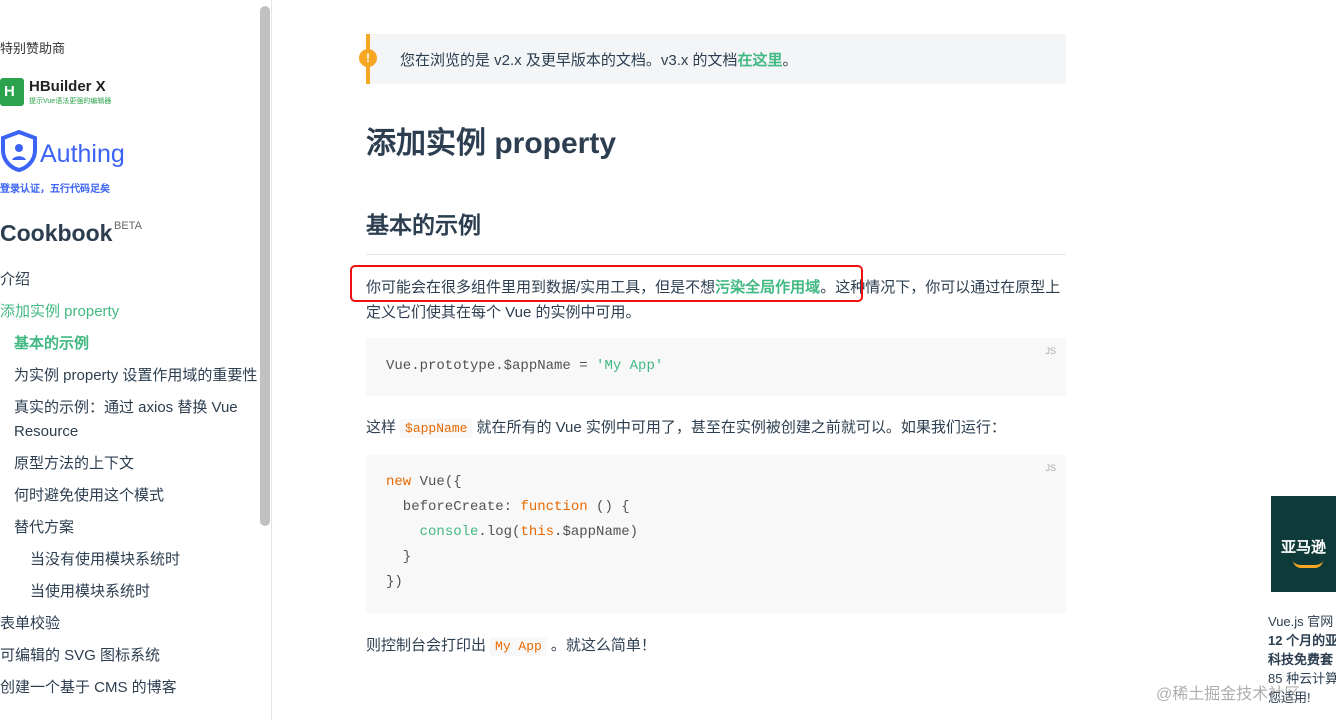 The width and height of the screenshot is (1336, 720). What do you see at coordinates (518, 646) in the screenshot?
I see `inline-code-myapp: My App` at bounding box center [518, 646].